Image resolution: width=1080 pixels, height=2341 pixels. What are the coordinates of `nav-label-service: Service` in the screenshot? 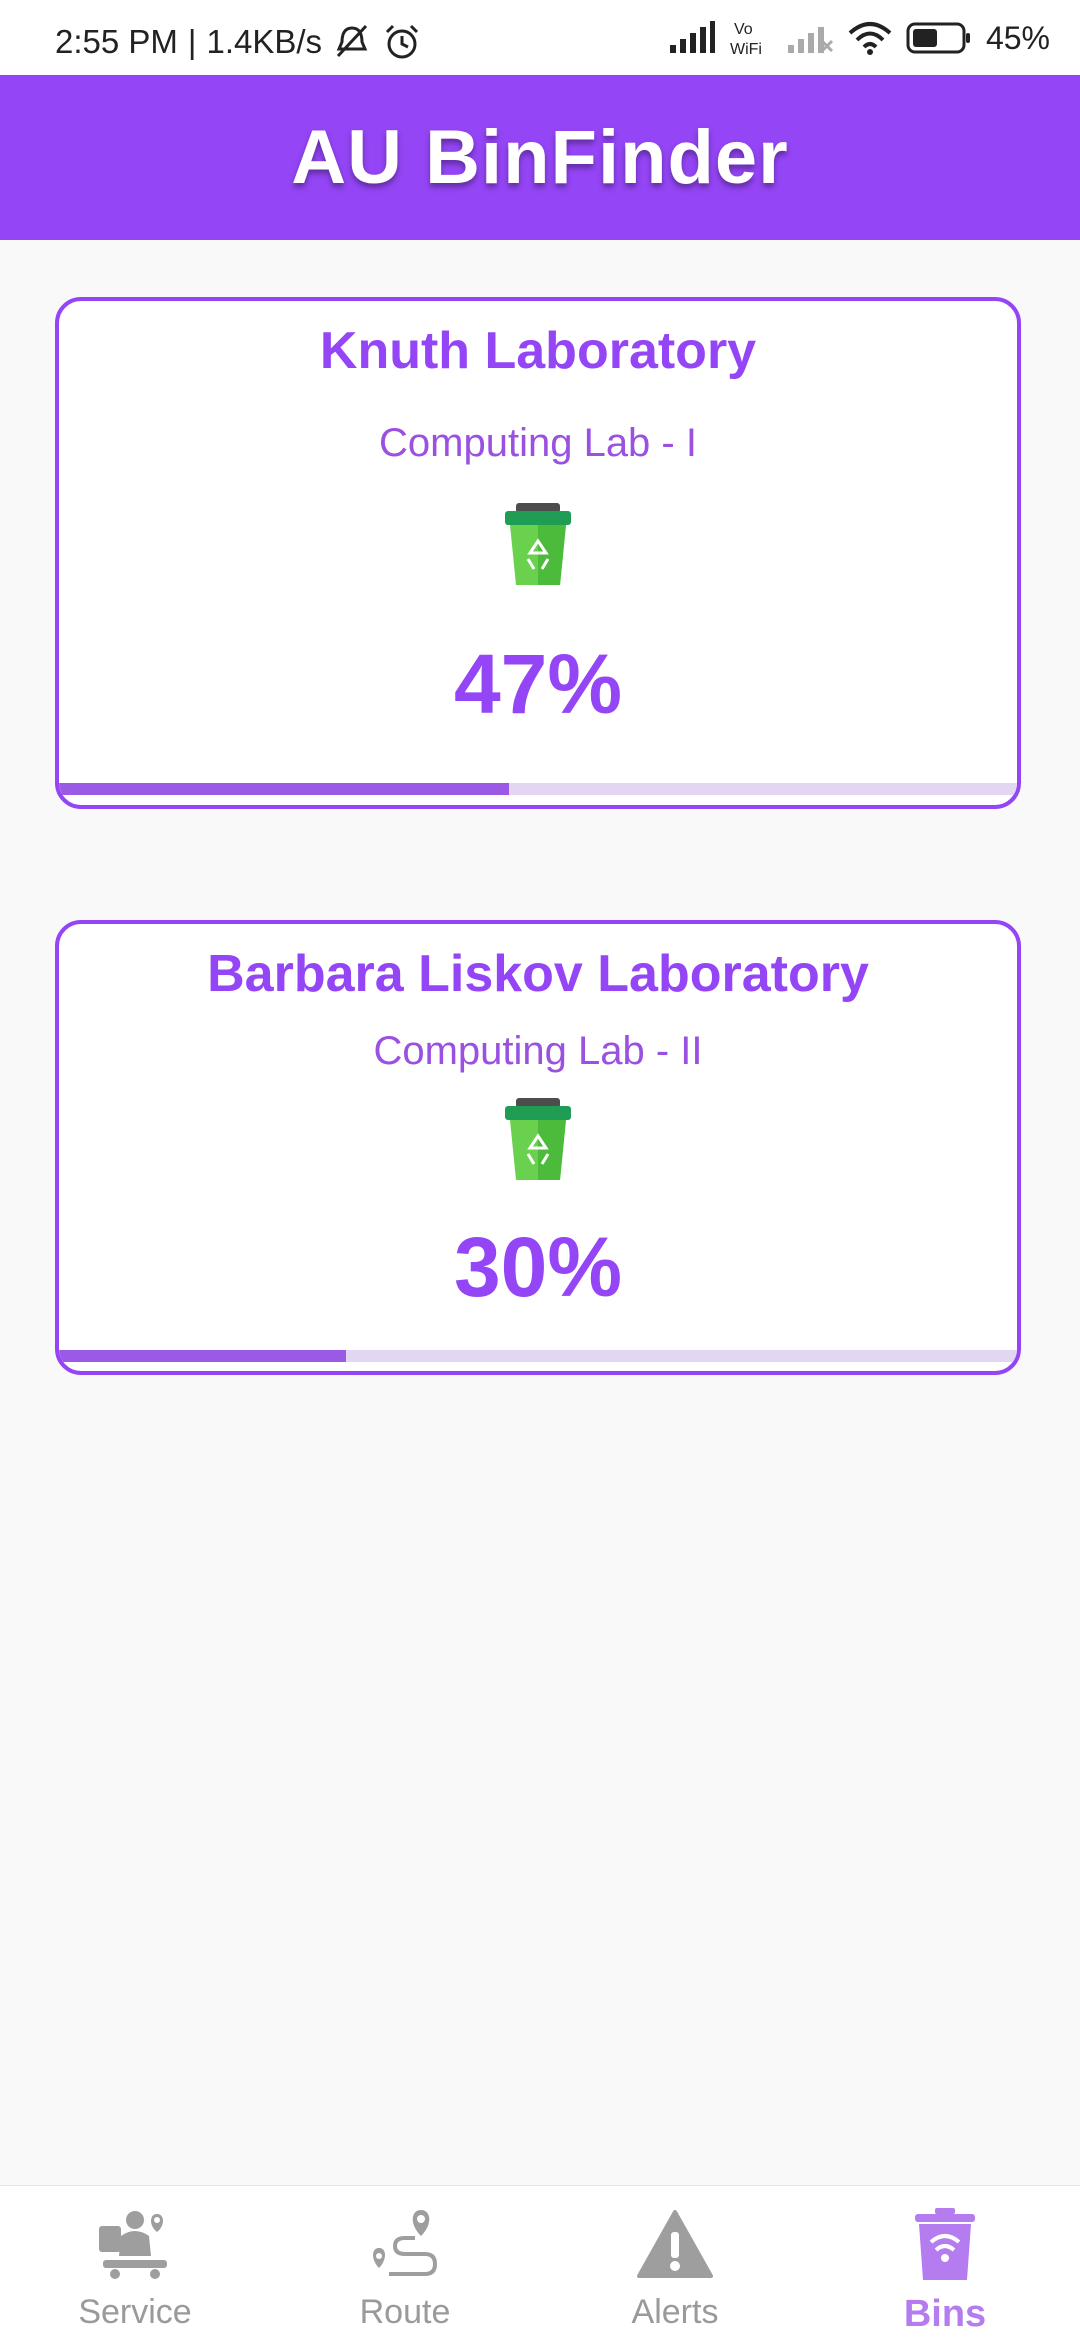 It's located at (135, 2312).